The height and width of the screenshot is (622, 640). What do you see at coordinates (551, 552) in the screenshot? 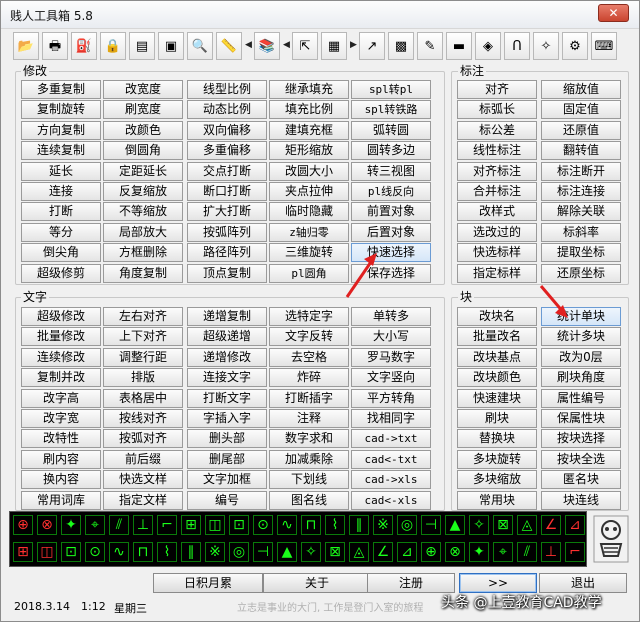
I see `cad-symbol-icon: ⊥` at bounding box center [551, 552].